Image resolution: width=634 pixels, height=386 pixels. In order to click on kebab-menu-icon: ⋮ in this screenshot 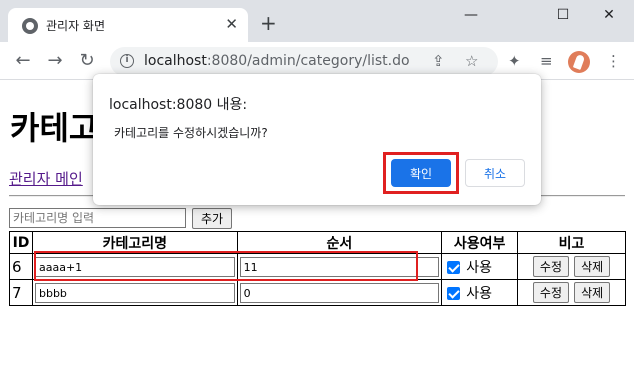, I will do `click(613, 61)`.